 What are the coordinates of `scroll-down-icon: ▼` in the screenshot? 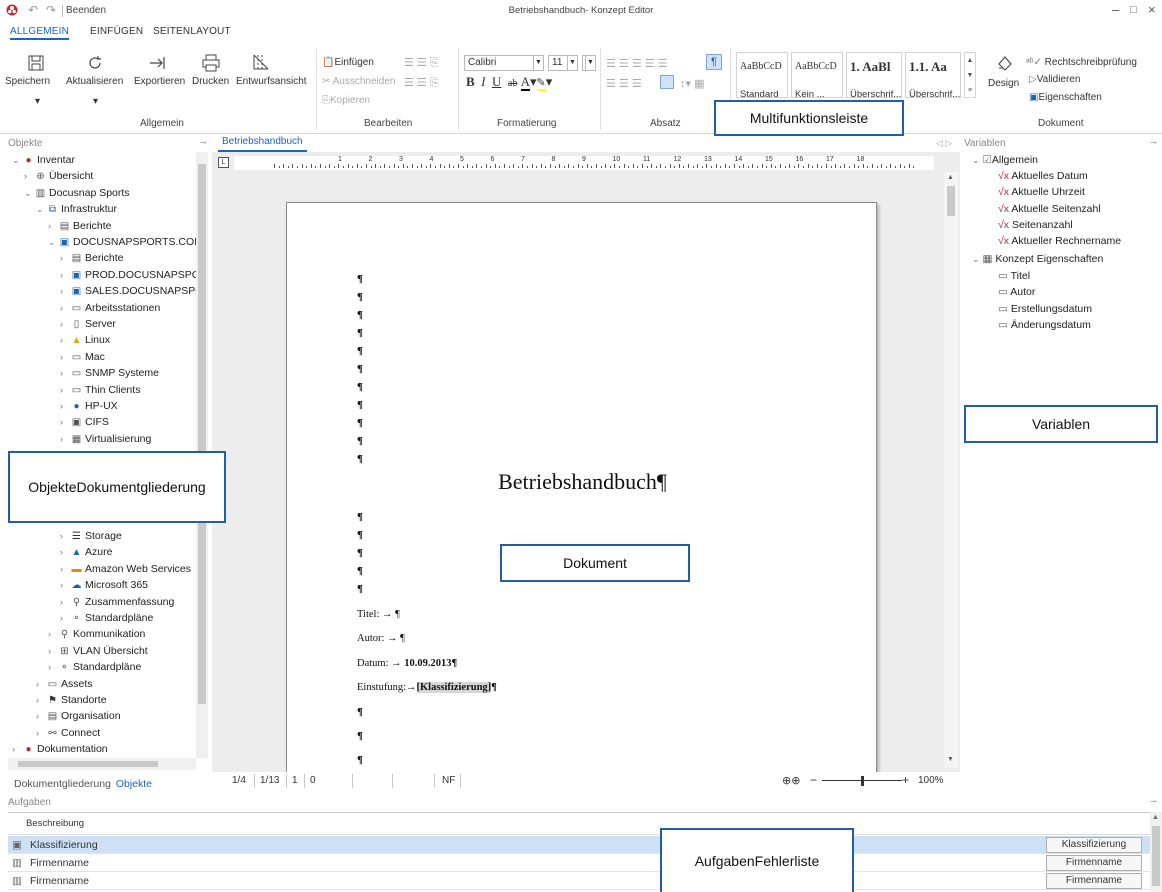 It's located at (950, 759).